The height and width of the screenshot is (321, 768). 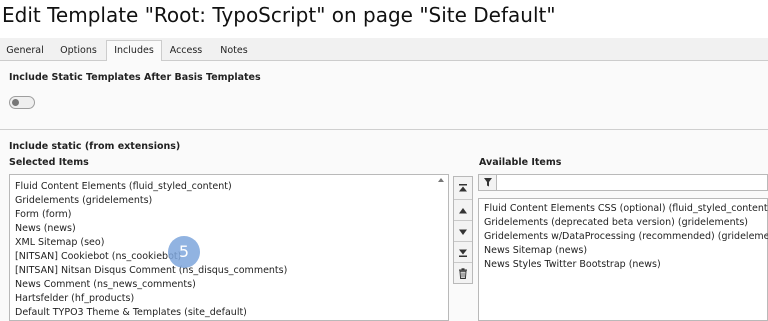 I want to click on toggle-knob, so click(x=15, y=102).